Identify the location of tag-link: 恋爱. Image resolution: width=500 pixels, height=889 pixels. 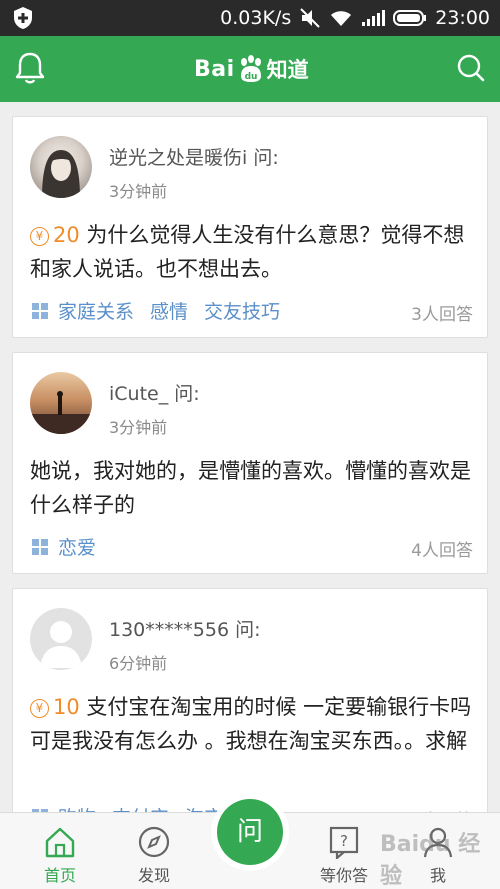
(77, 546).